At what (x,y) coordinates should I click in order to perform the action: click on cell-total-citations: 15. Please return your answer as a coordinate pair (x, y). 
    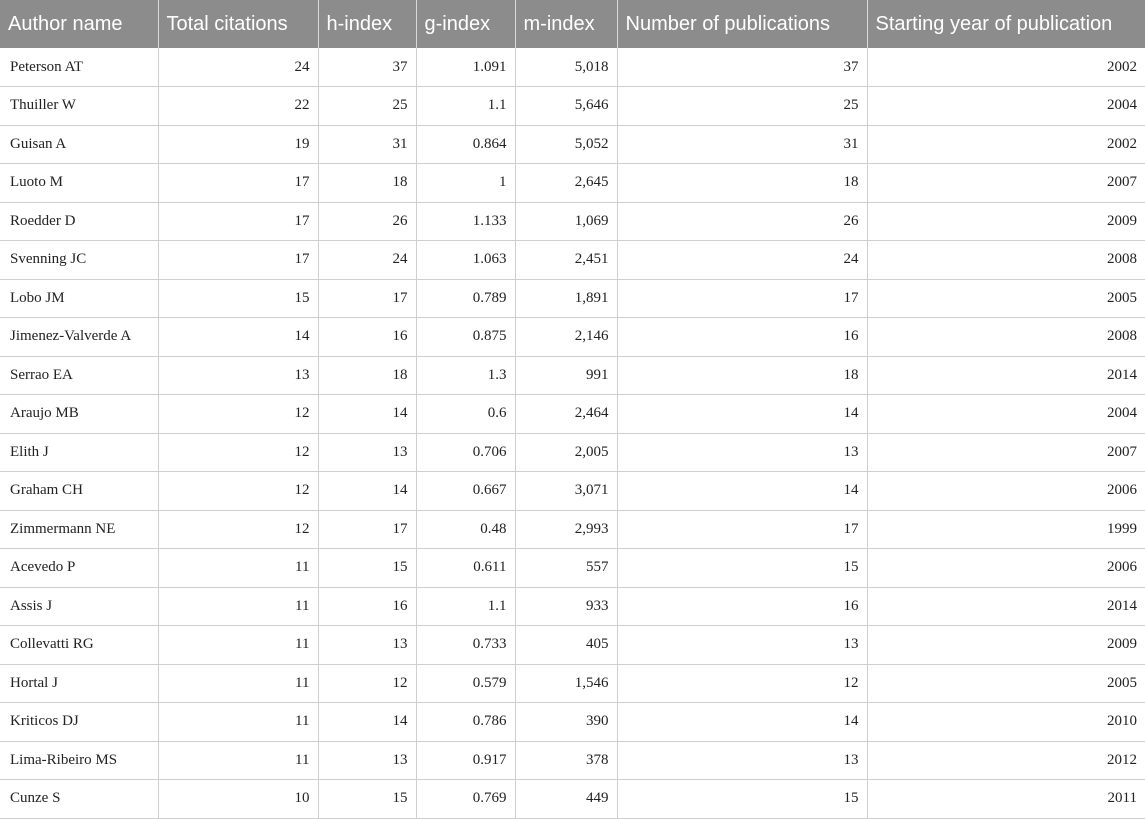
    Looking at the image, I should click on (238, 298).